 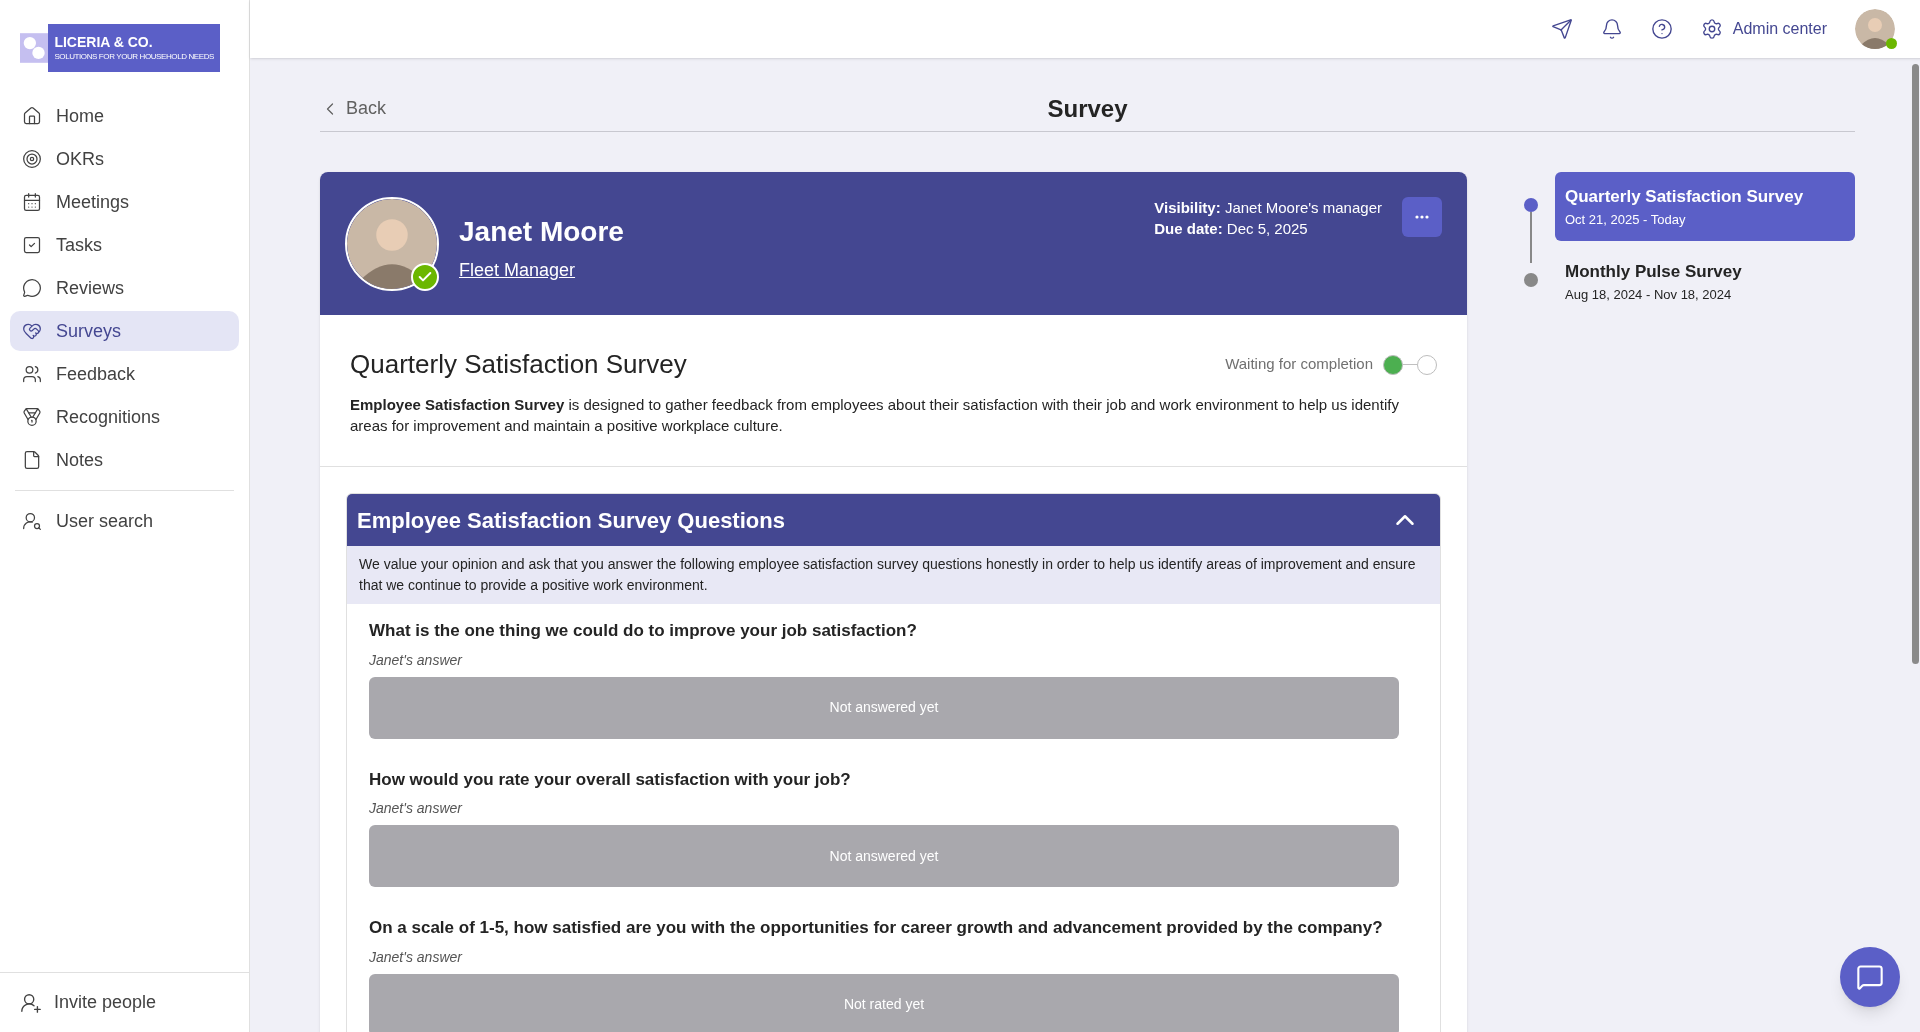 What do you see at coordinates (541, 232) in the screenshot?
I see `person-name: Janet Moore` at bounding box center [541, 232].